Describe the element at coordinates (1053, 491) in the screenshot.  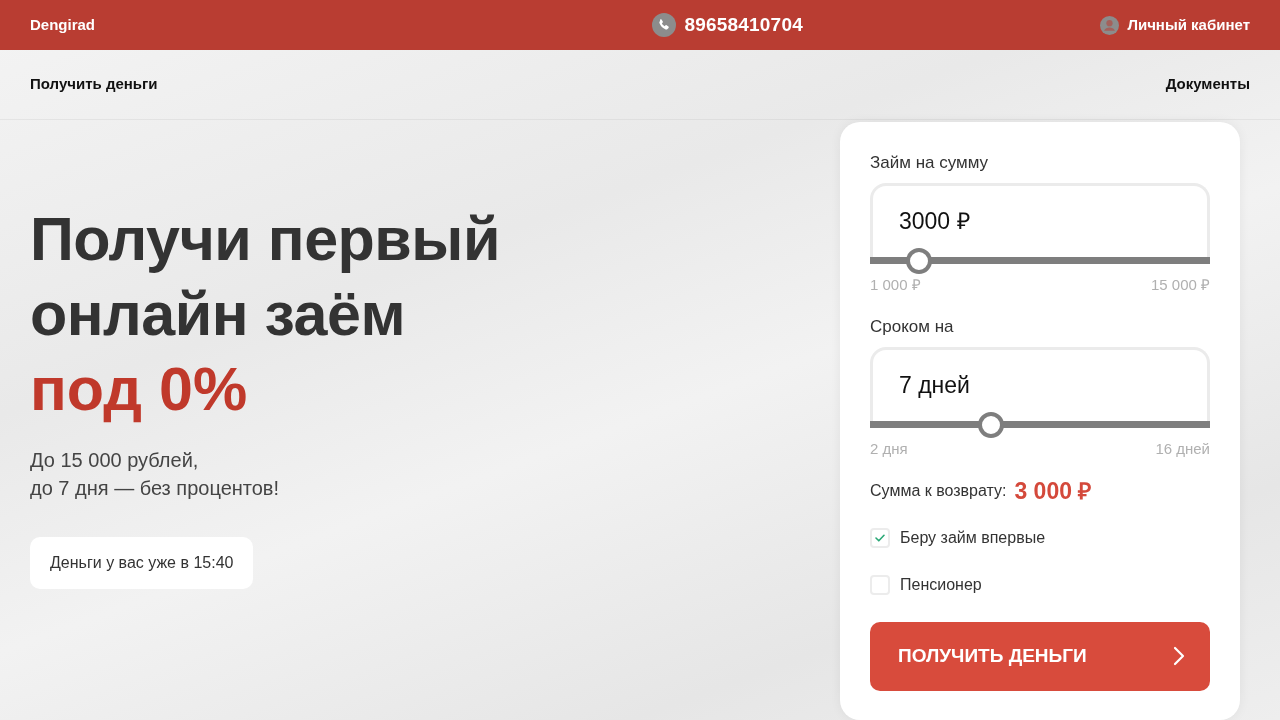
I see `total-amount: 3 000 ₽` at that location.